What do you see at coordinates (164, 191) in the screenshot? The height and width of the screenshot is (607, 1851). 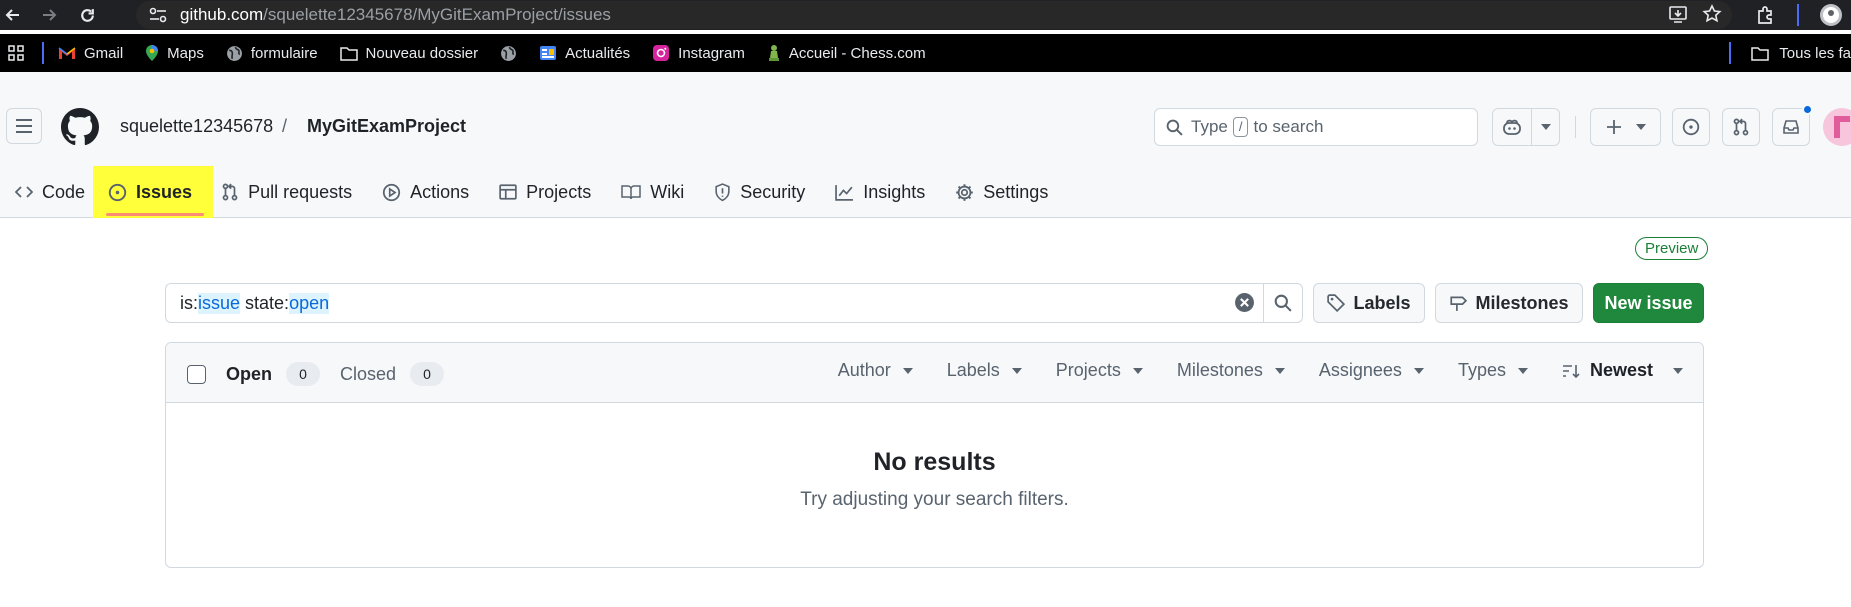 I see `tab-label: Issues` at bounding box center [164, 191].